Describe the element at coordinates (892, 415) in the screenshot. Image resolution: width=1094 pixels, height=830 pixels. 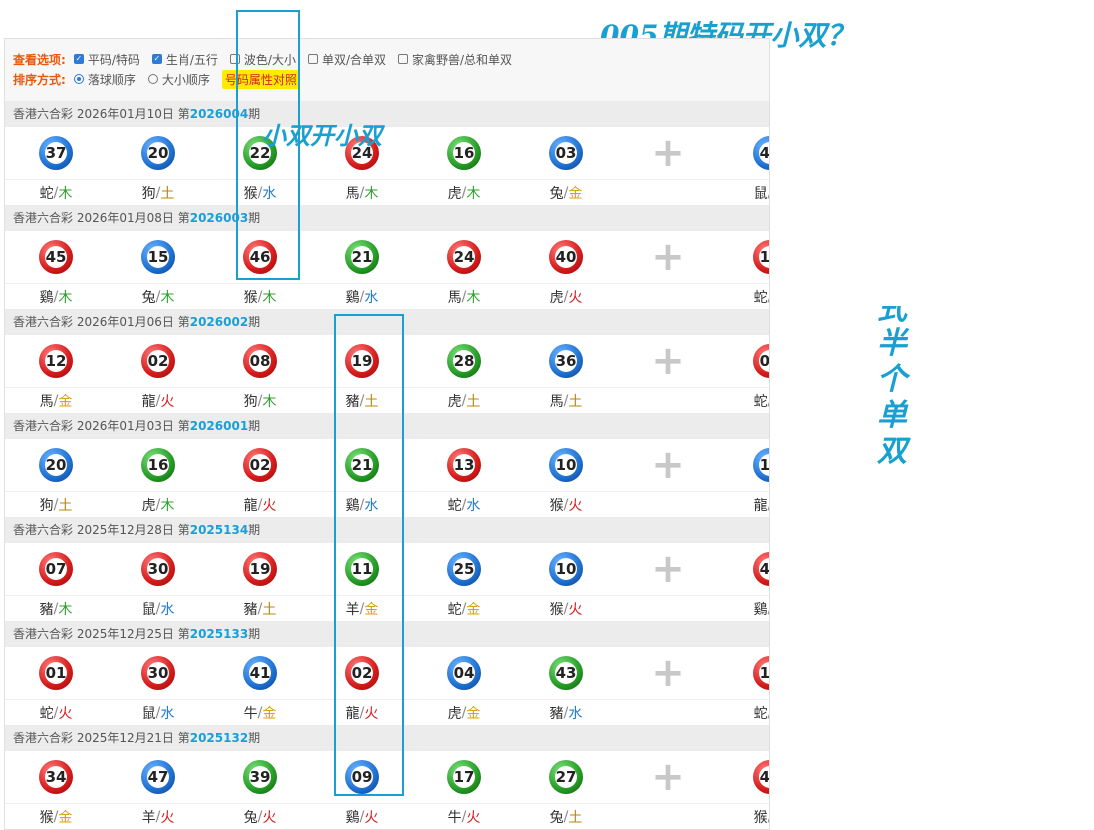
I see `annotation-vertical-char: 单` at that location.